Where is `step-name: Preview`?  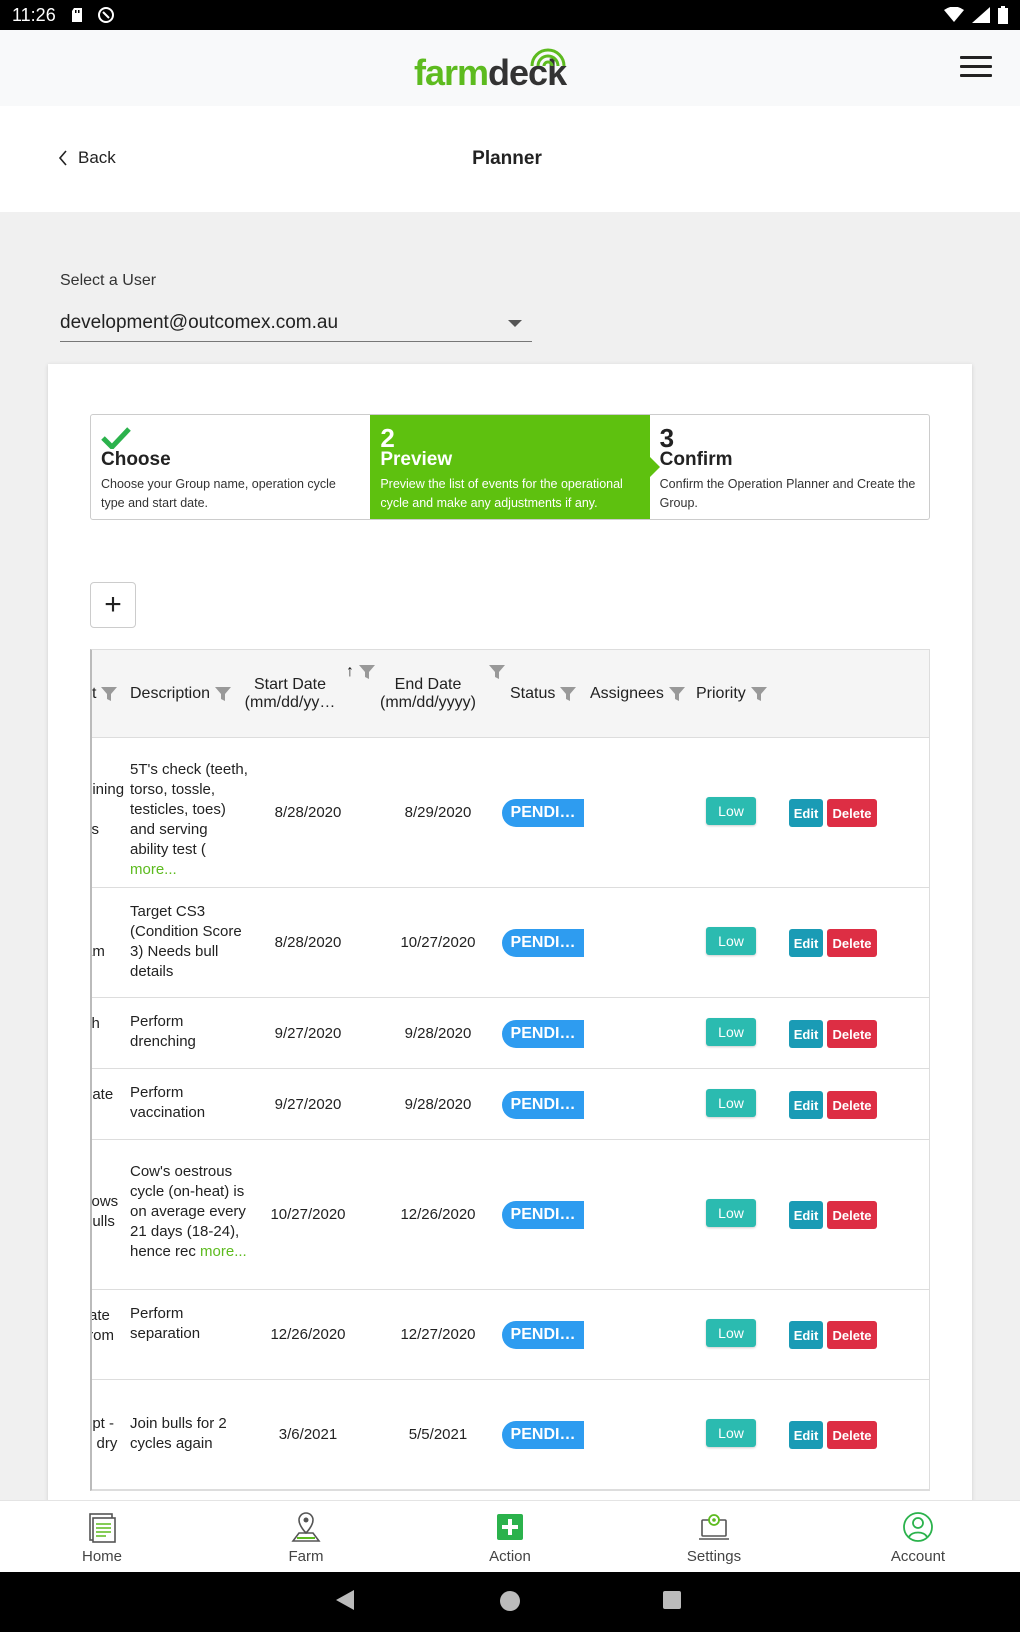
step-name: Preview is located at coordinates (416, 459).